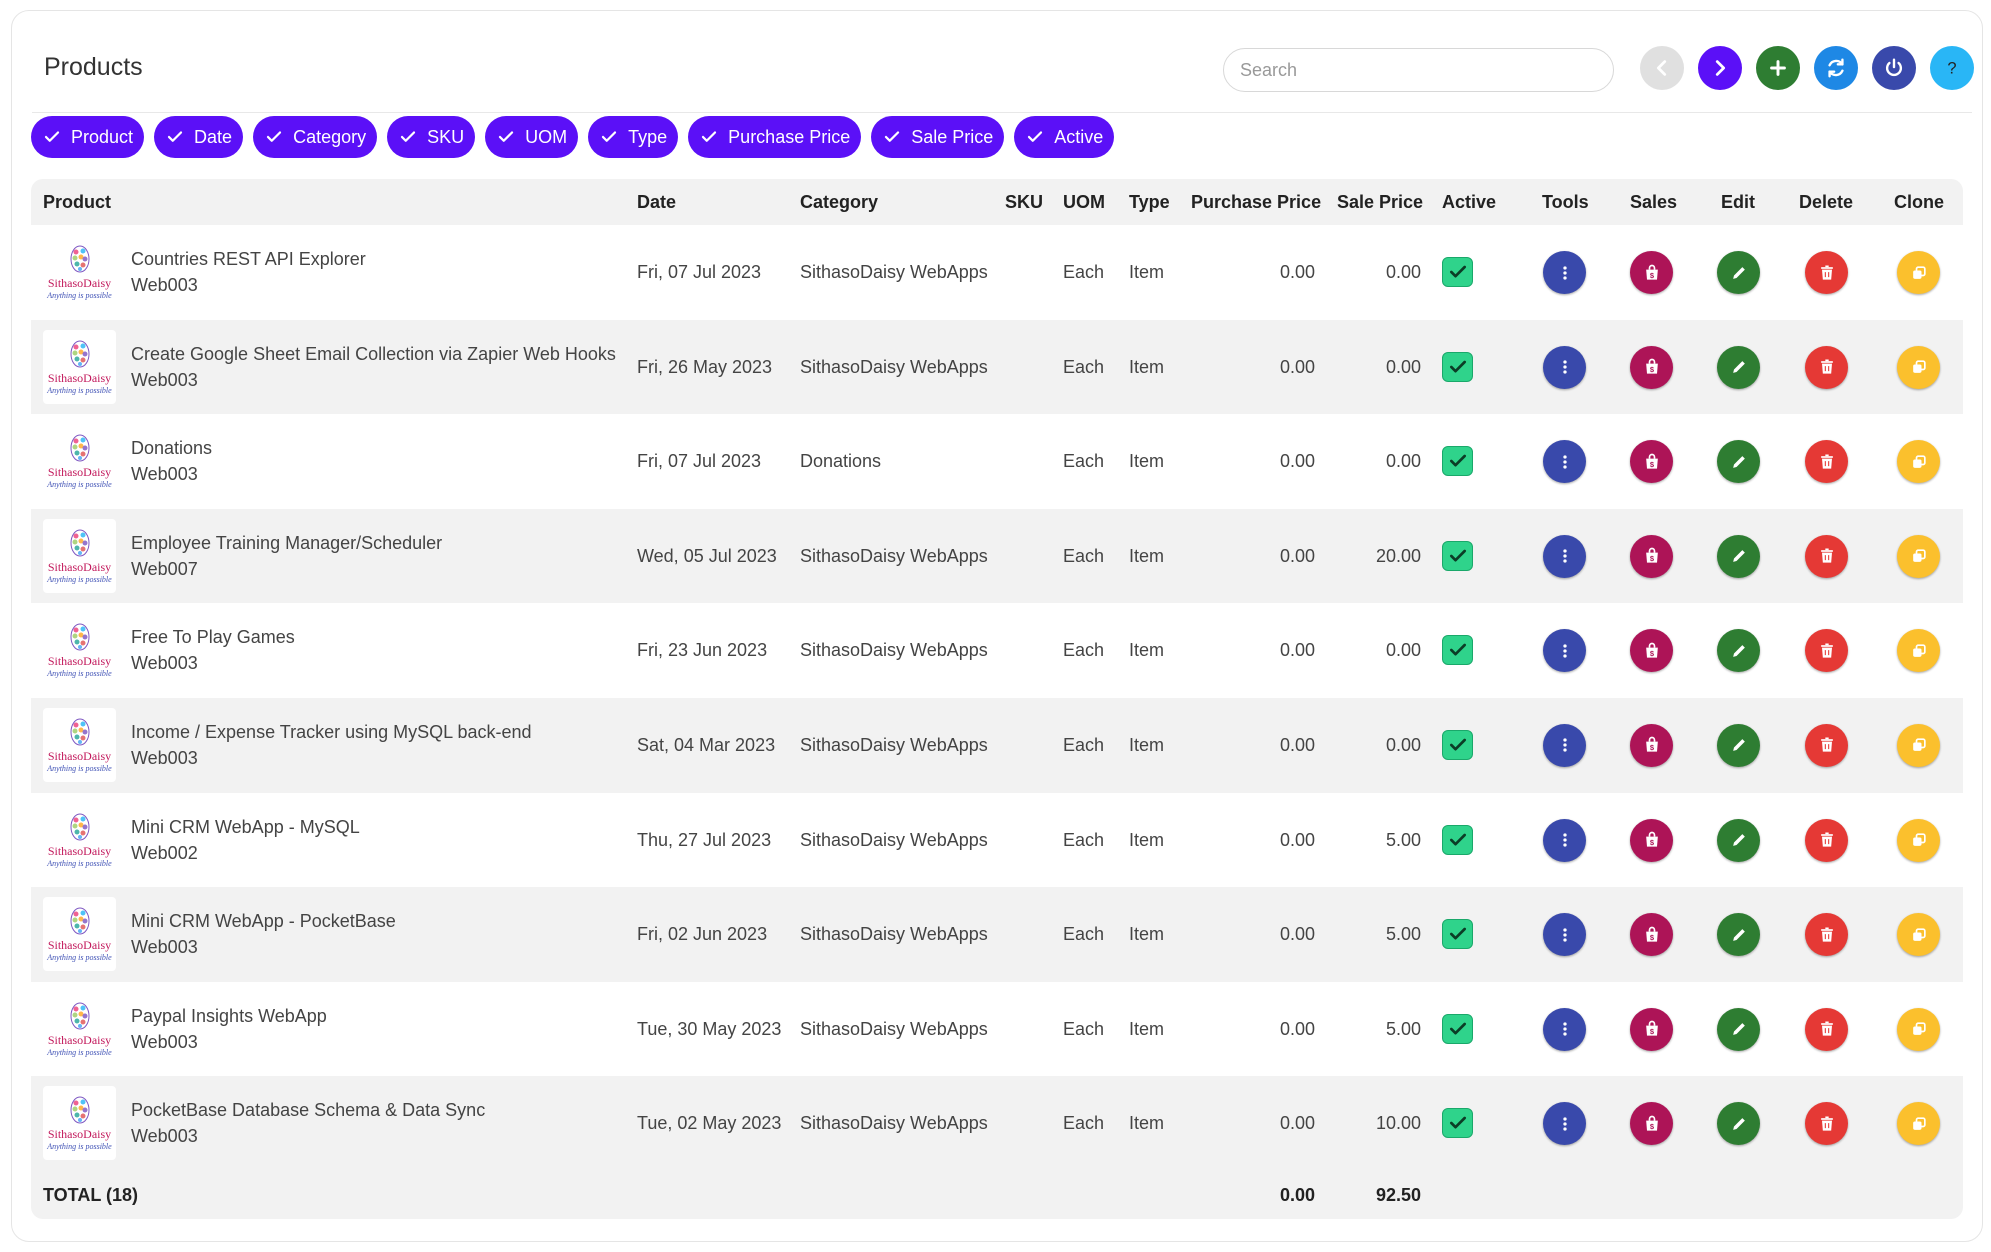 Image resolution: width=1991 pixels, height=1252 pixels. Describe the element at coordinates (1084, 202) in the screenshot. I see `col-uom: UOM` at that location.